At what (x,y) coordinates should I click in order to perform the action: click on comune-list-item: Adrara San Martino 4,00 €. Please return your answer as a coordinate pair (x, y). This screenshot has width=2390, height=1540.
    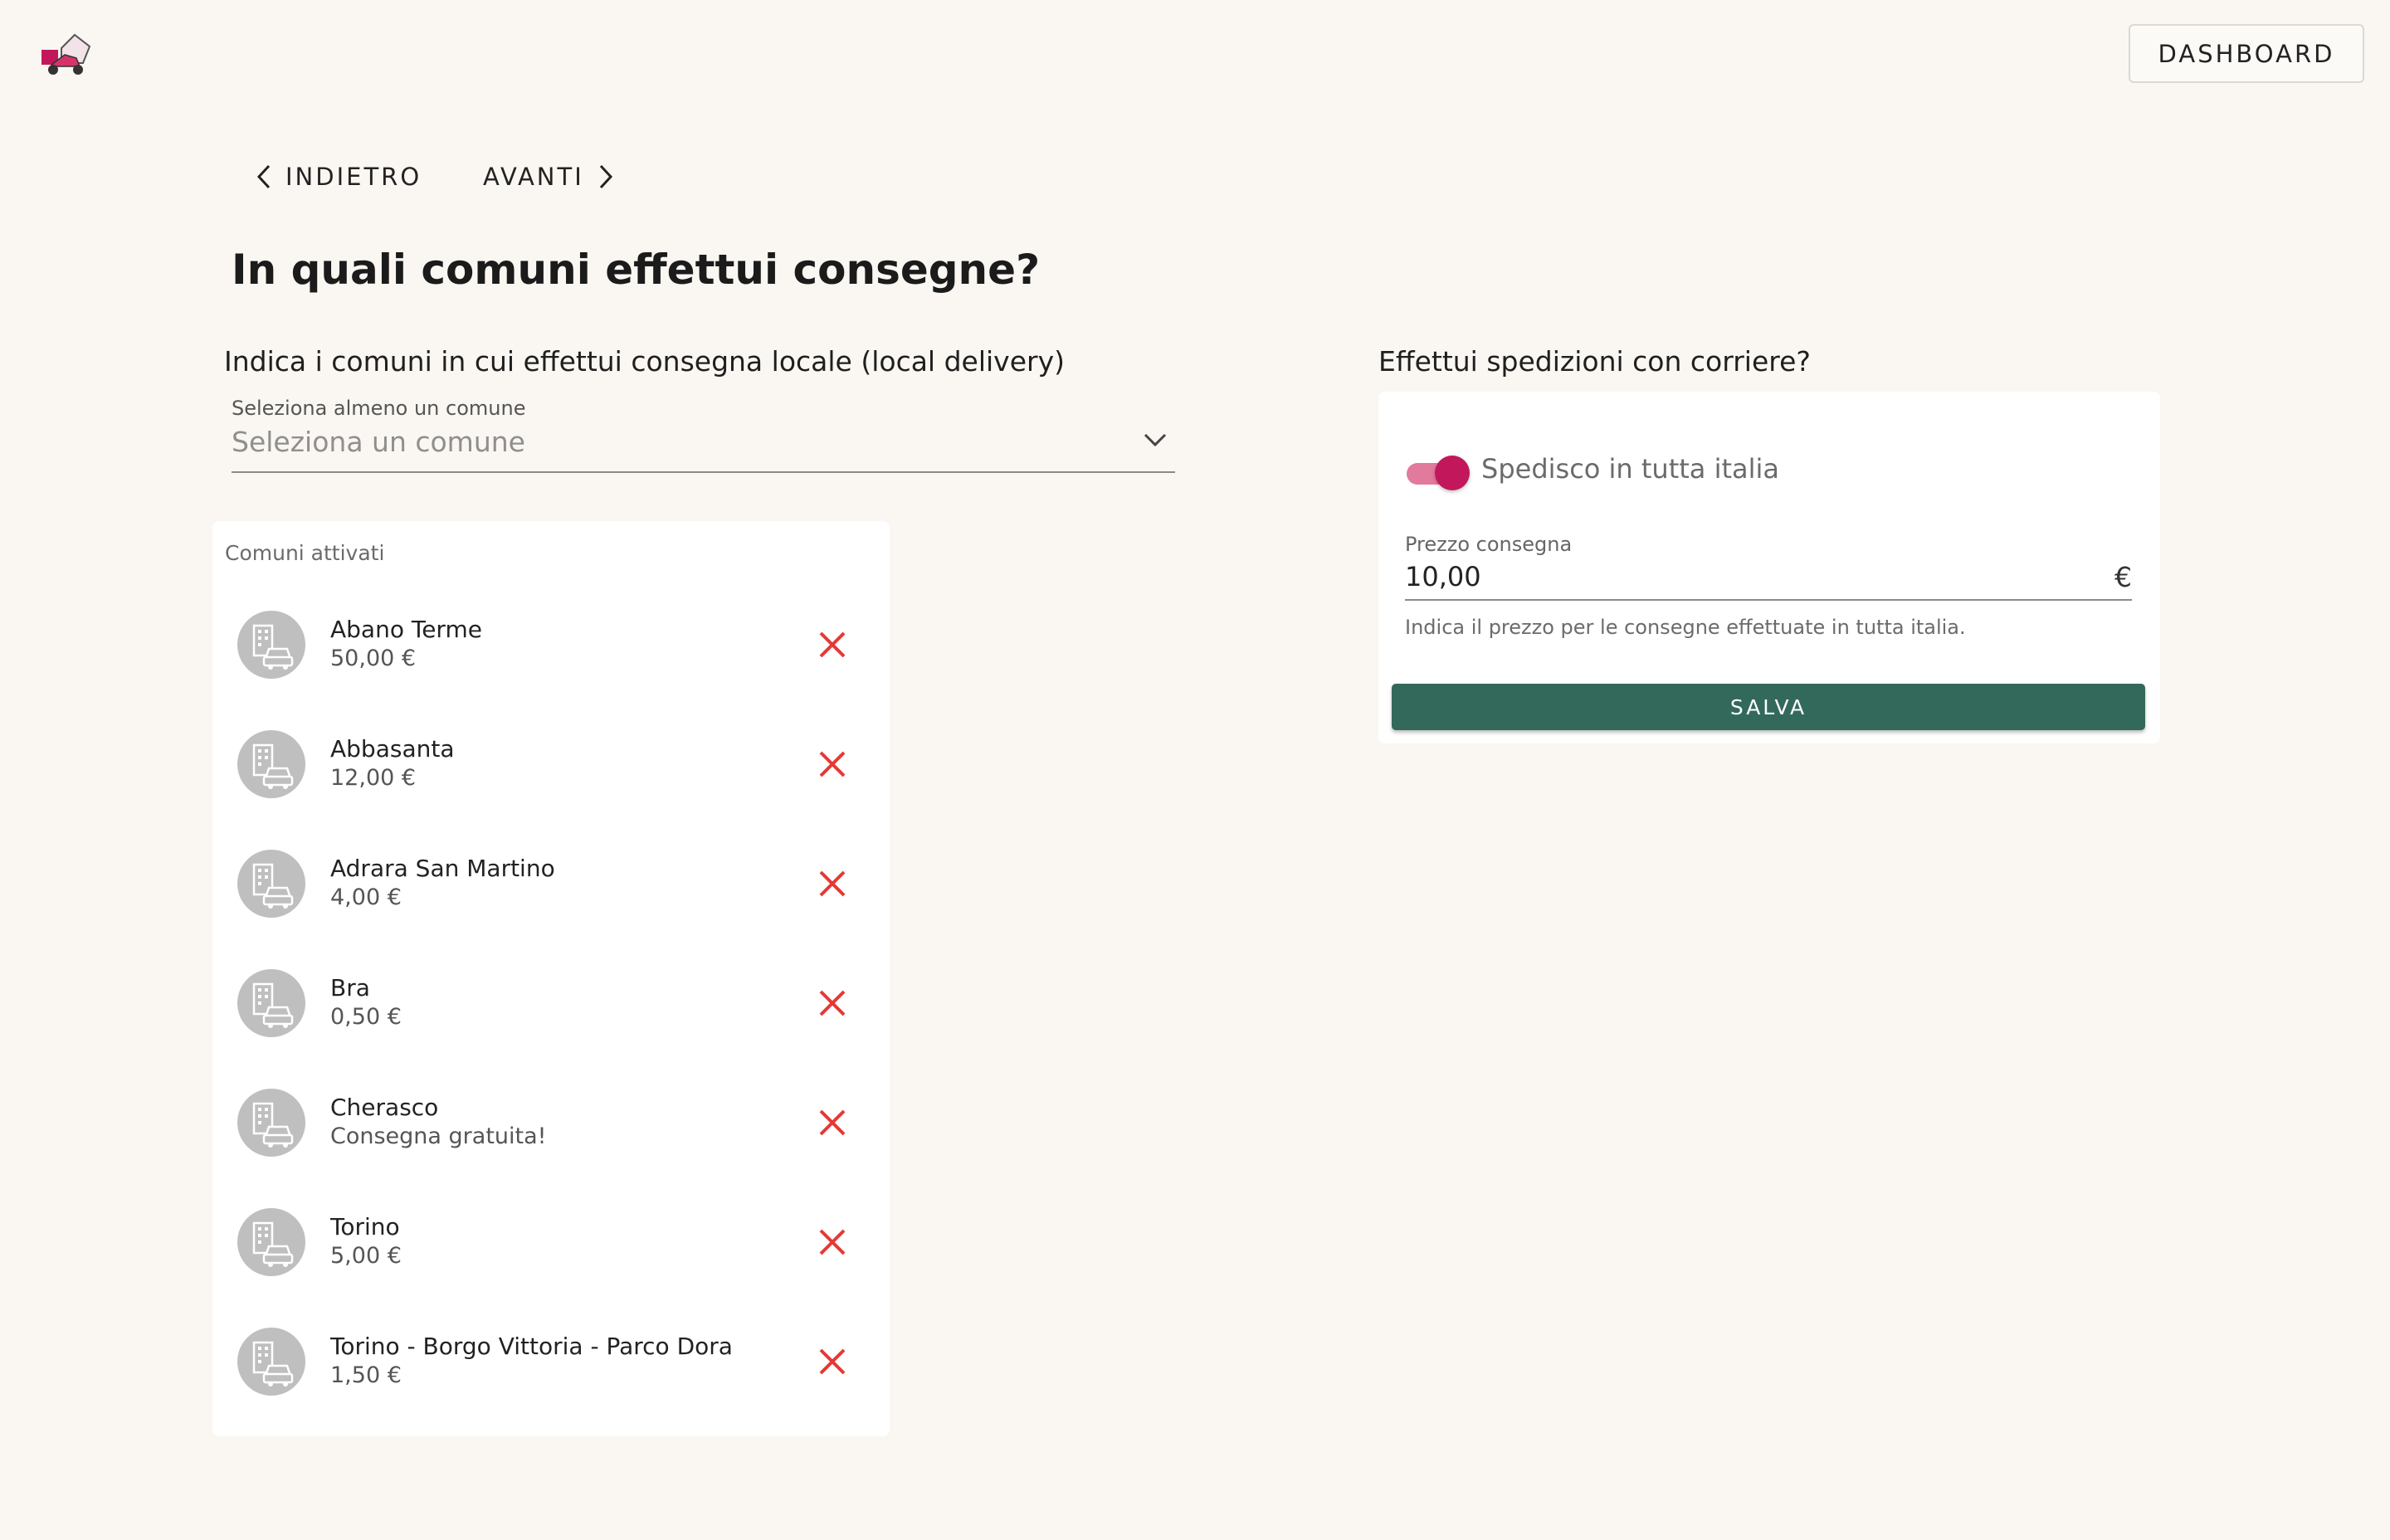
    Looking at the image, I should click on (552, 883).